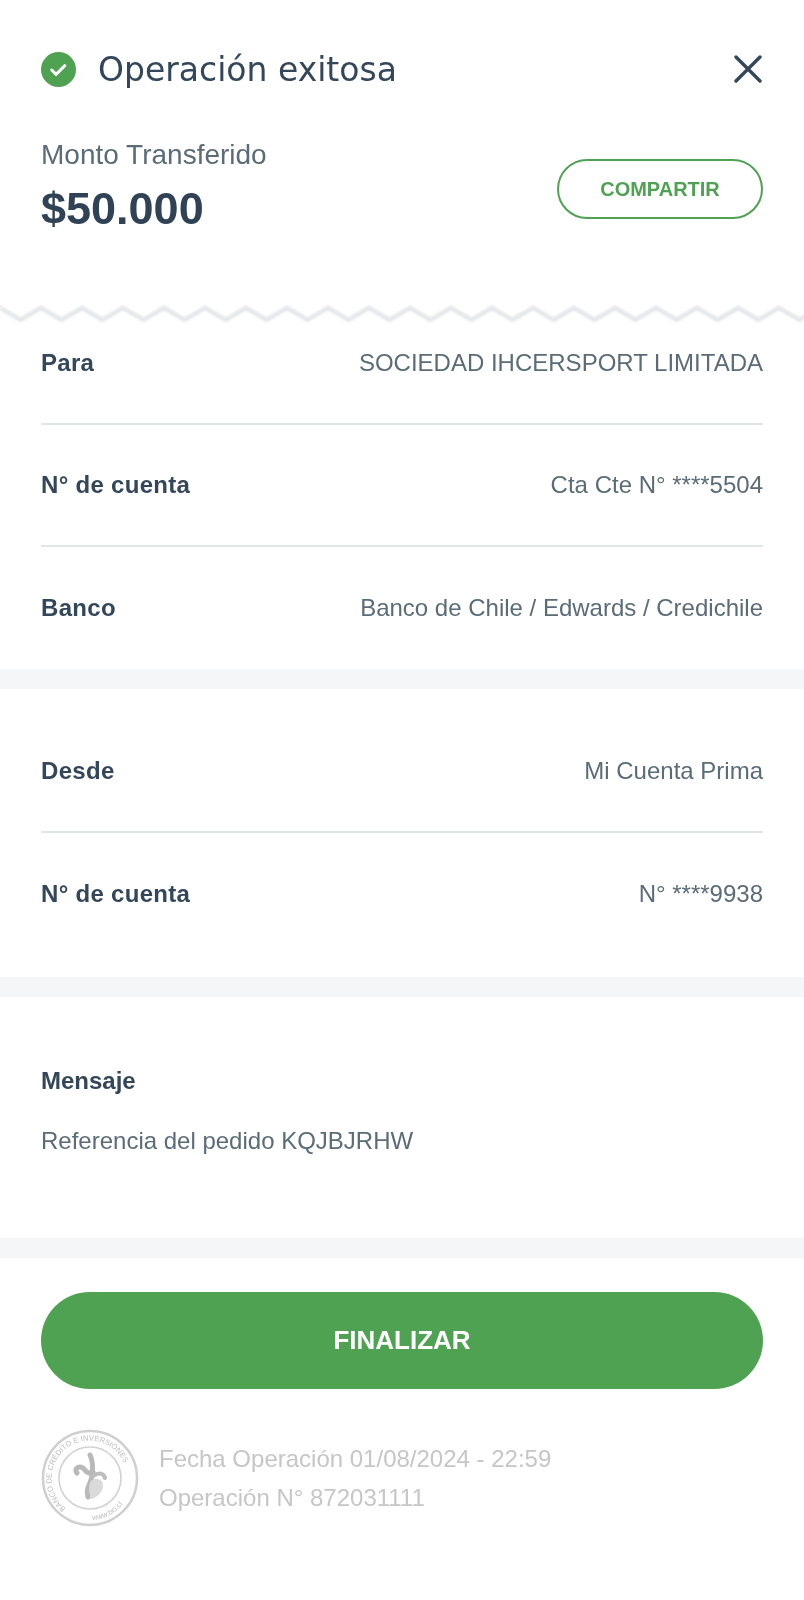 Image resolution: width=804 pixels, height=1600 pixels. I want to click on amount-label: Monto Transferido, so click(154, 155).